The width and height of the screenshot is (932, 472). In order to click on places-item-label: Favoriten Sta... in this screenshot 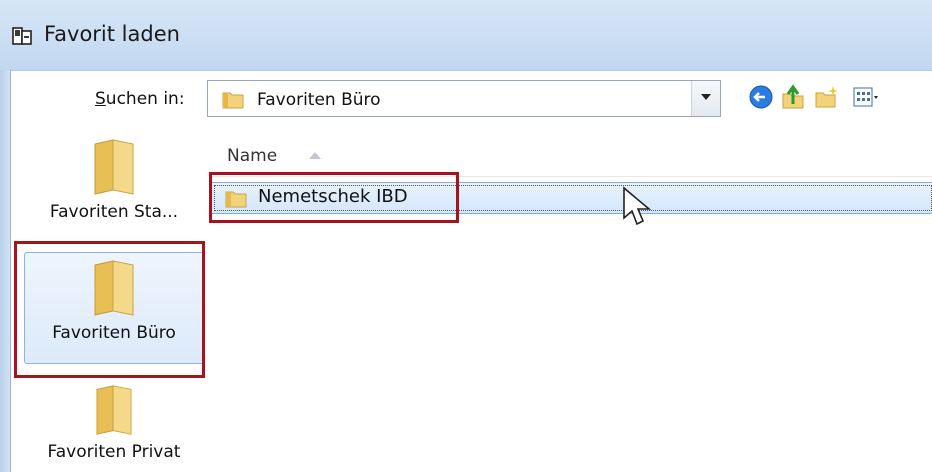, I will do `click(114, 212)`.